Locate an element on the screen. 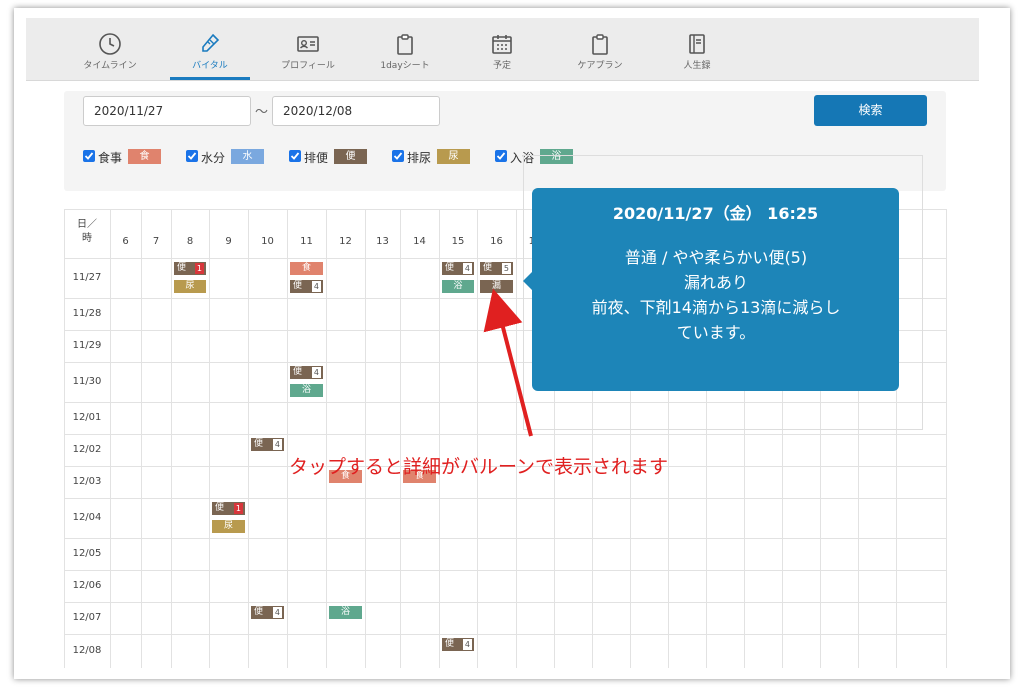 The height and width of the screenshot is (687, 1024). tab-3: プロフィール is located at coordinates (308, 49).